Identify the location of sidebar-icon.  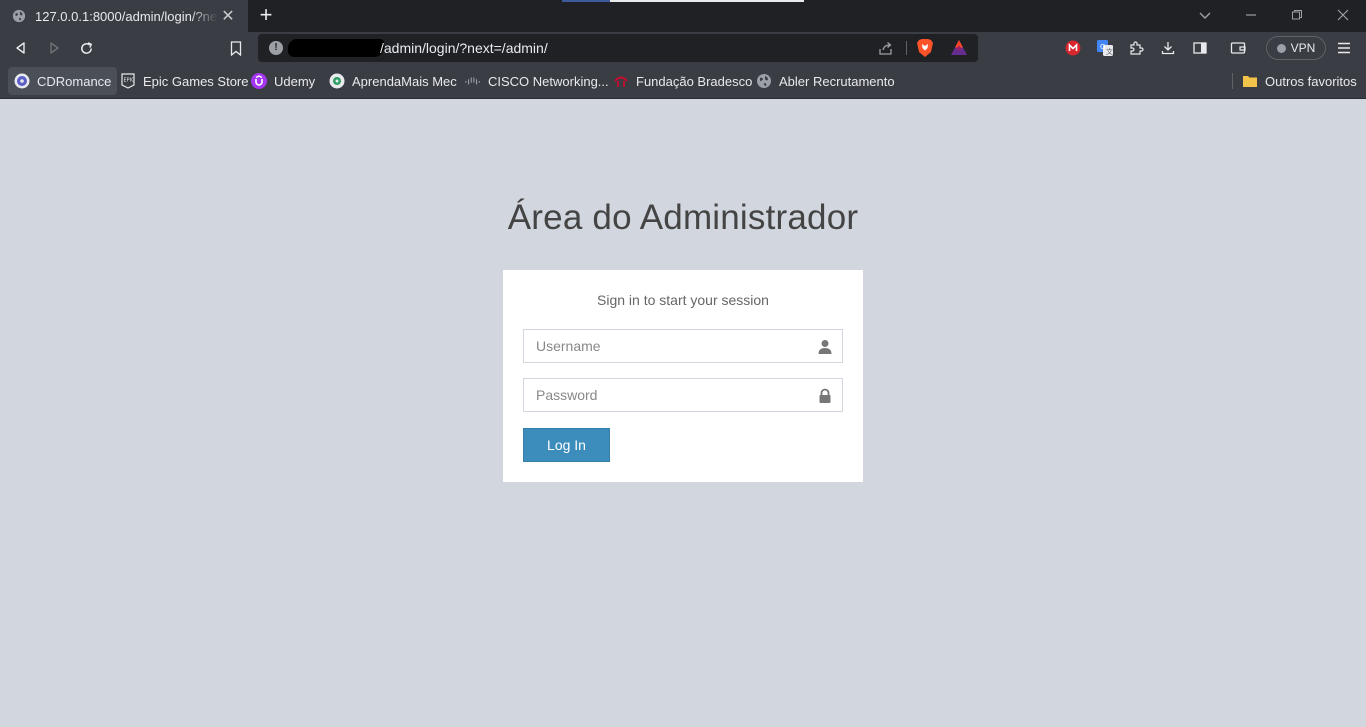
(1200, 48).